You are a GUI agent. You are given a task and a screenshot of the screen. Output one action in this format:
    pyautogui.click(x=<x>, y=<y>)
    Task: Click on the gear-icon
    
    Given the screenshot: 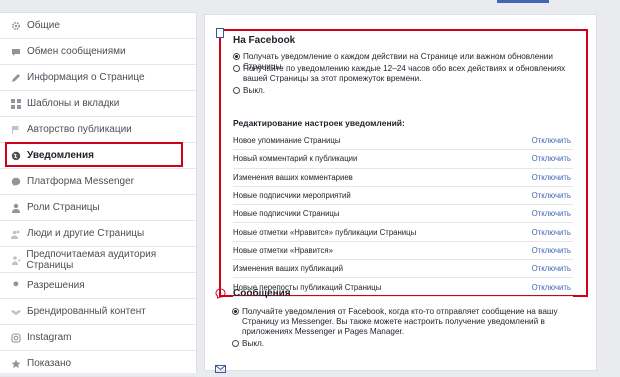 What is the action you would take?
    pyautogui.click(x=16, y=26)
    